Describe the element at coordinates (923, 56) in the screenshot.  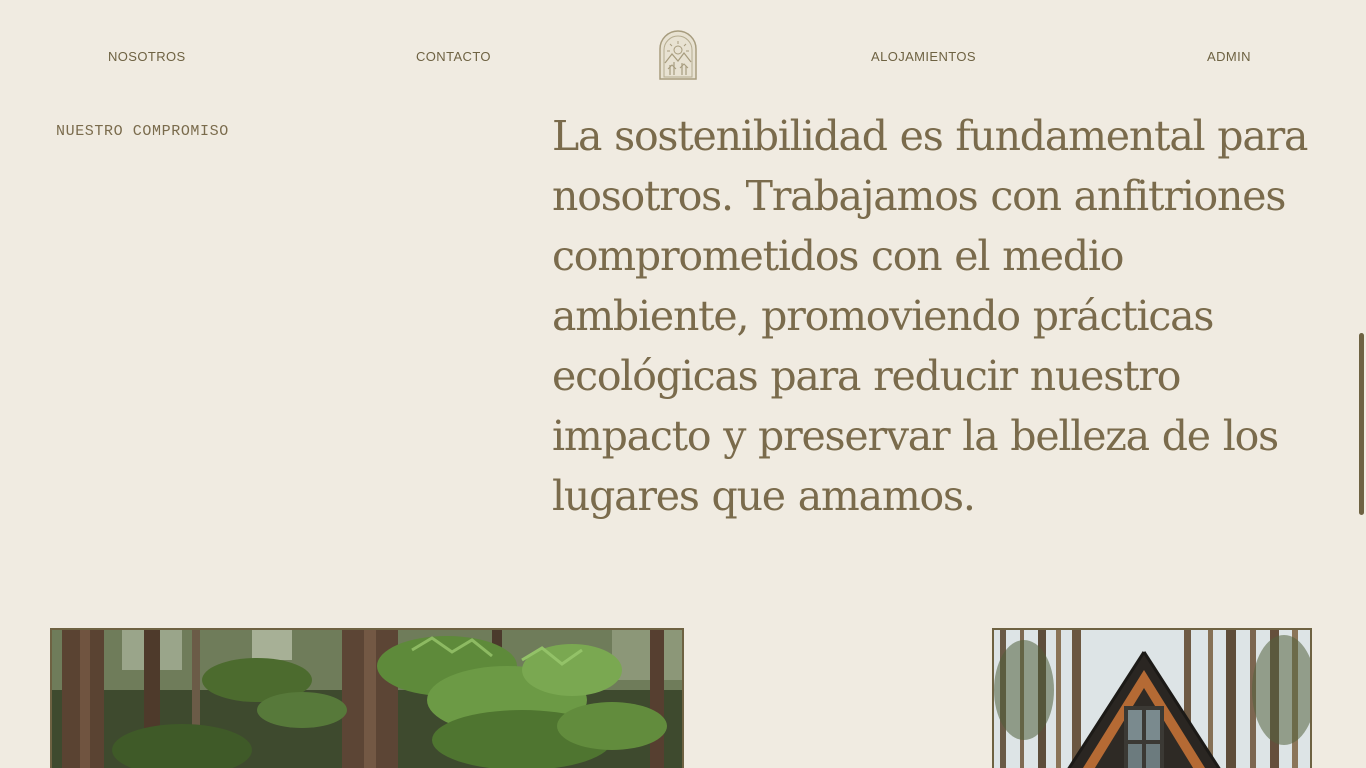
I see `nav-alojamientos: ALOJAMIENTOS` at that location.